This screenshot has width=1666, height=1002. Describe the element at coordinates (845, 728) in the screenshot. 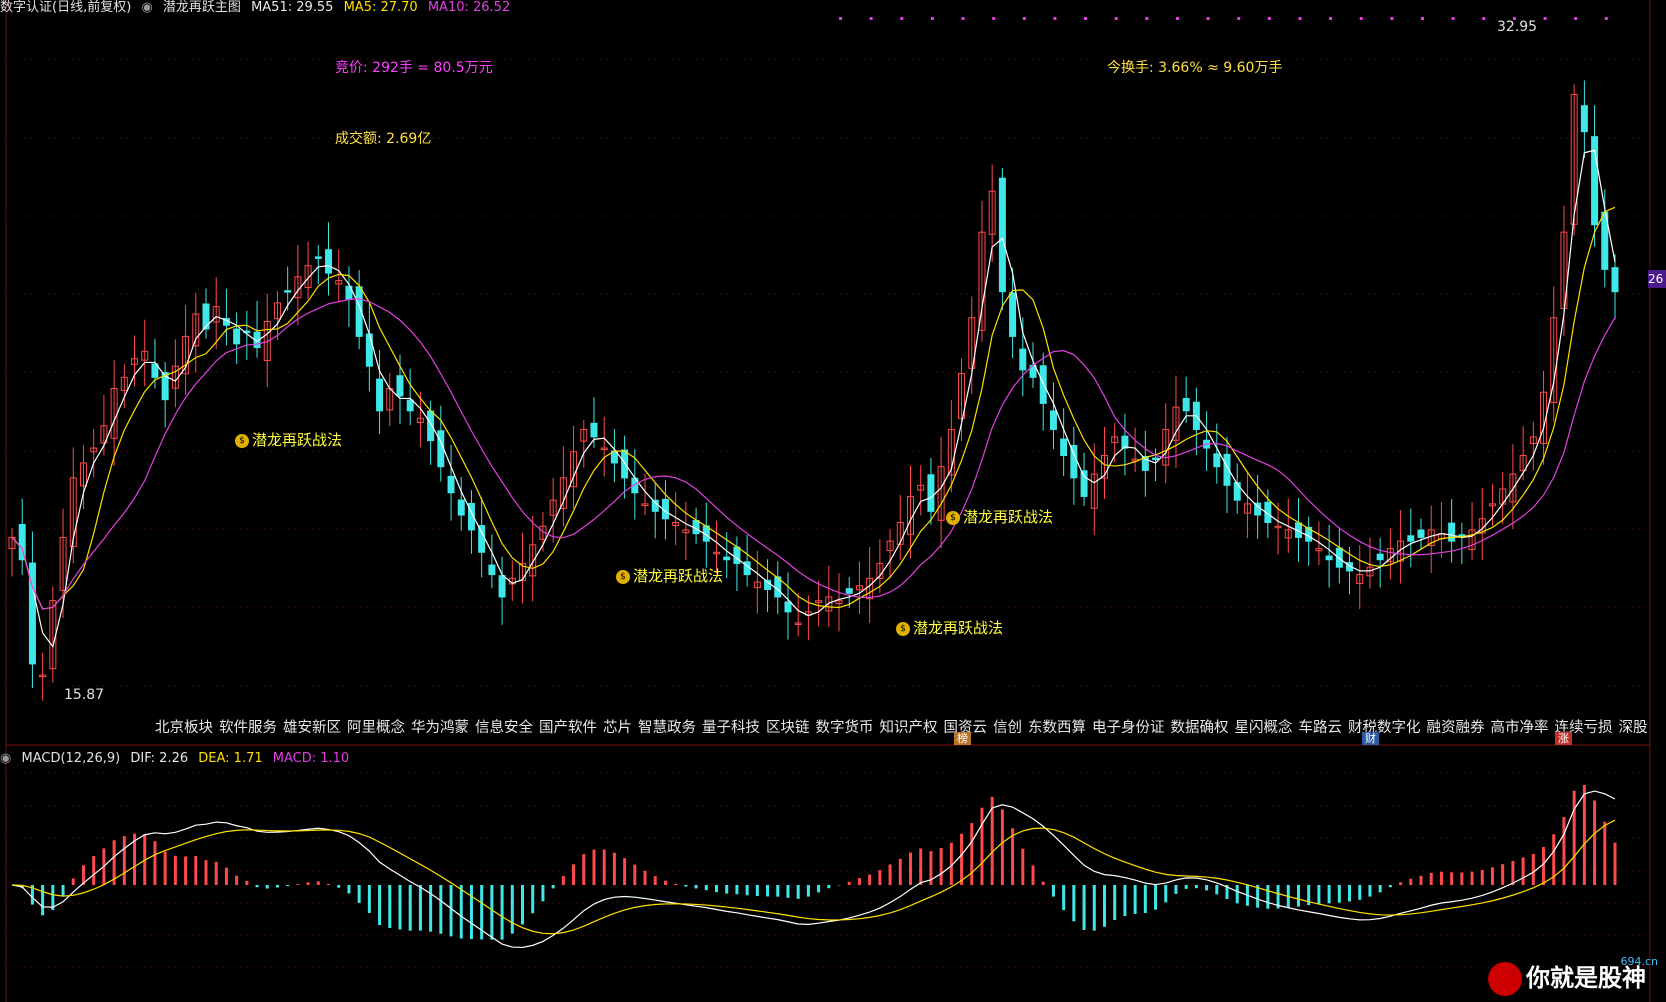

I see `concept-tag: 数字货币` at that location.